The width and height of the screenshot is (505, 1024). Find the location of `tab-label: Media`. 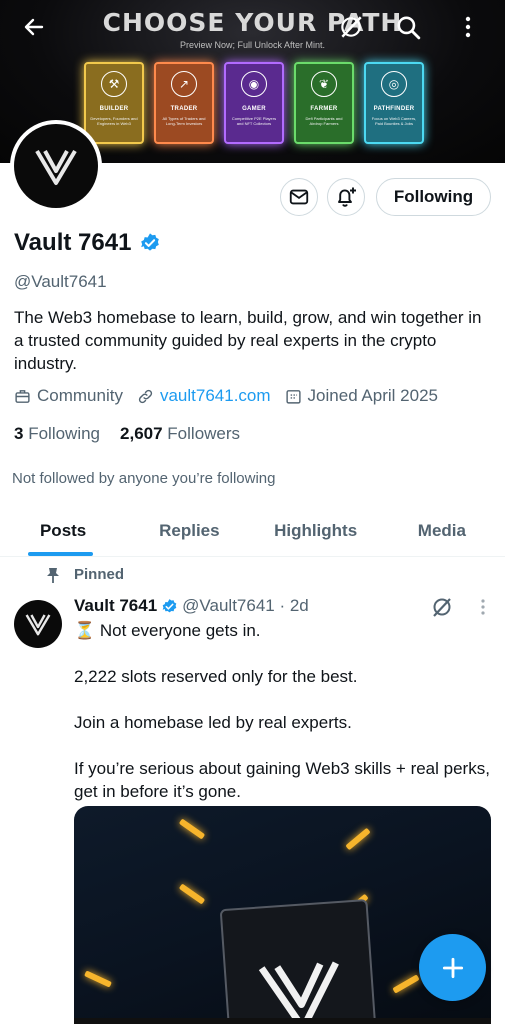

tab-label: Media is located at coordinates (441, 530).